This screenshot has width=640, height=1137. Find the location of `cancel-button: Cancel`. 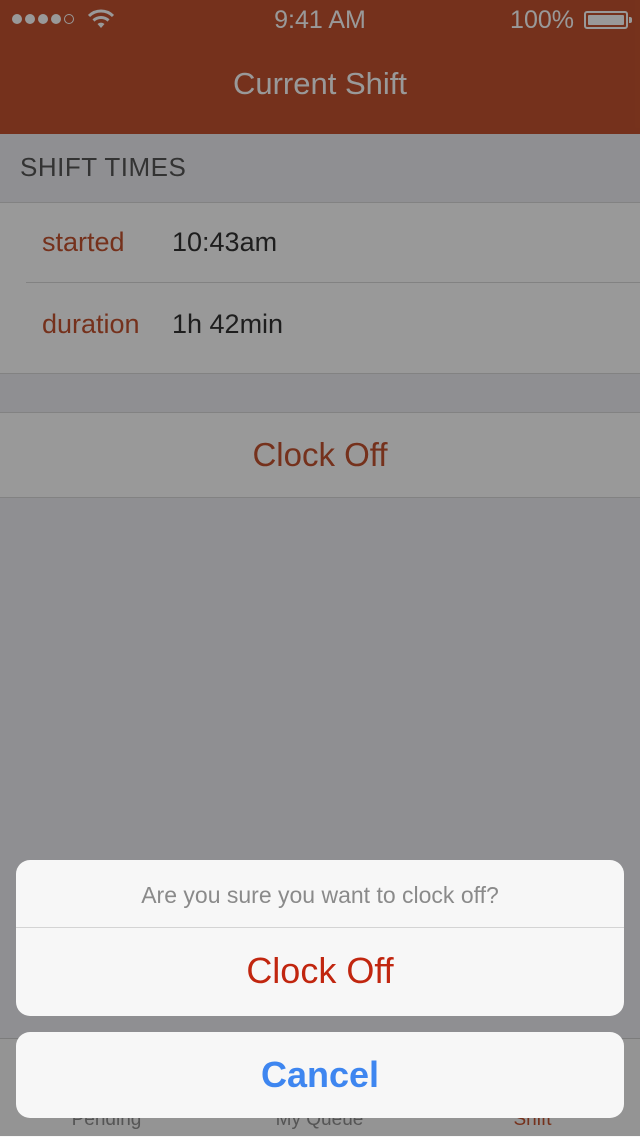

cancel-button: Cancel is located at coordinates (320, 1075).